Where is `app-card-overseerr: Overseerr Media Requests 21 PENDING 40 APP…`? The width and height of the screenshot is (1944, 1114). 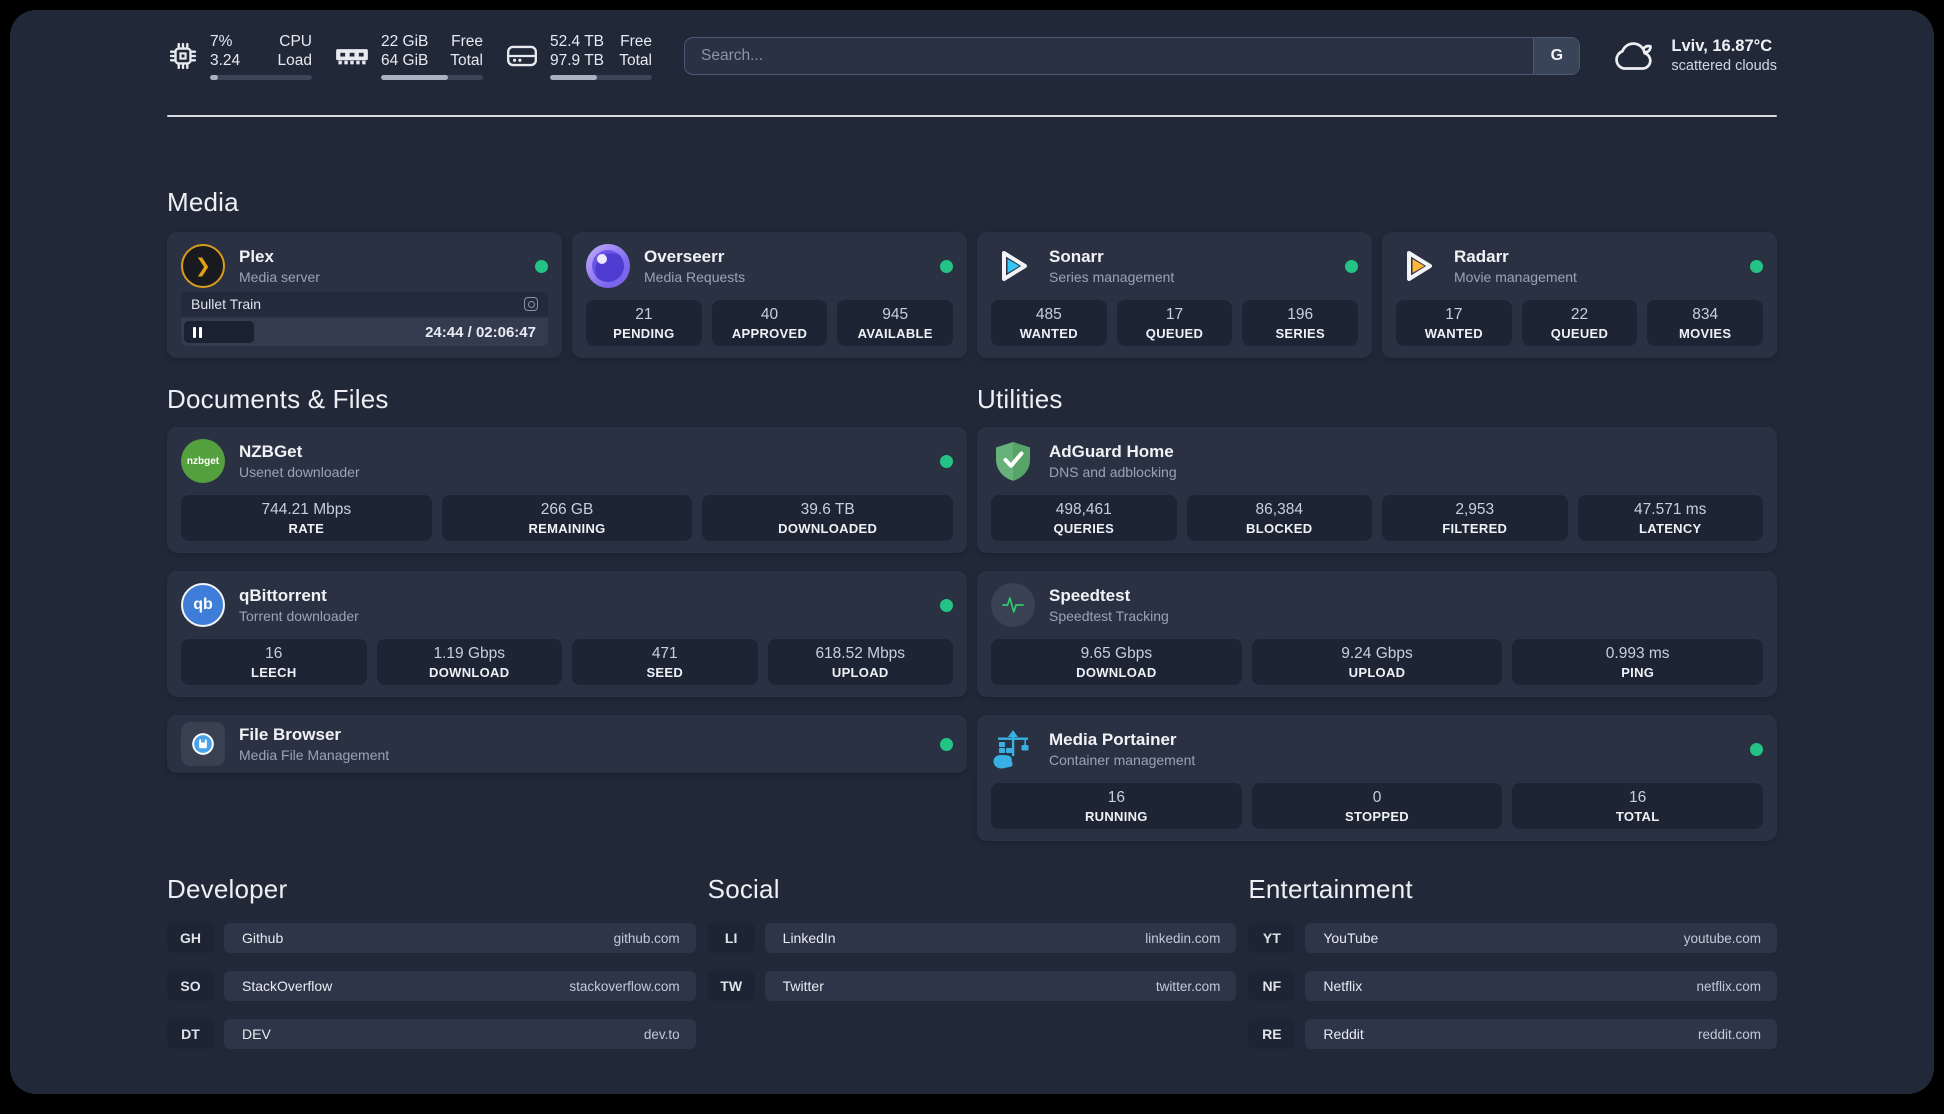 app-card-overseerr: Overseerr Media Requests 21 PENDING 40 APP… is located at coordinates (769, 295).